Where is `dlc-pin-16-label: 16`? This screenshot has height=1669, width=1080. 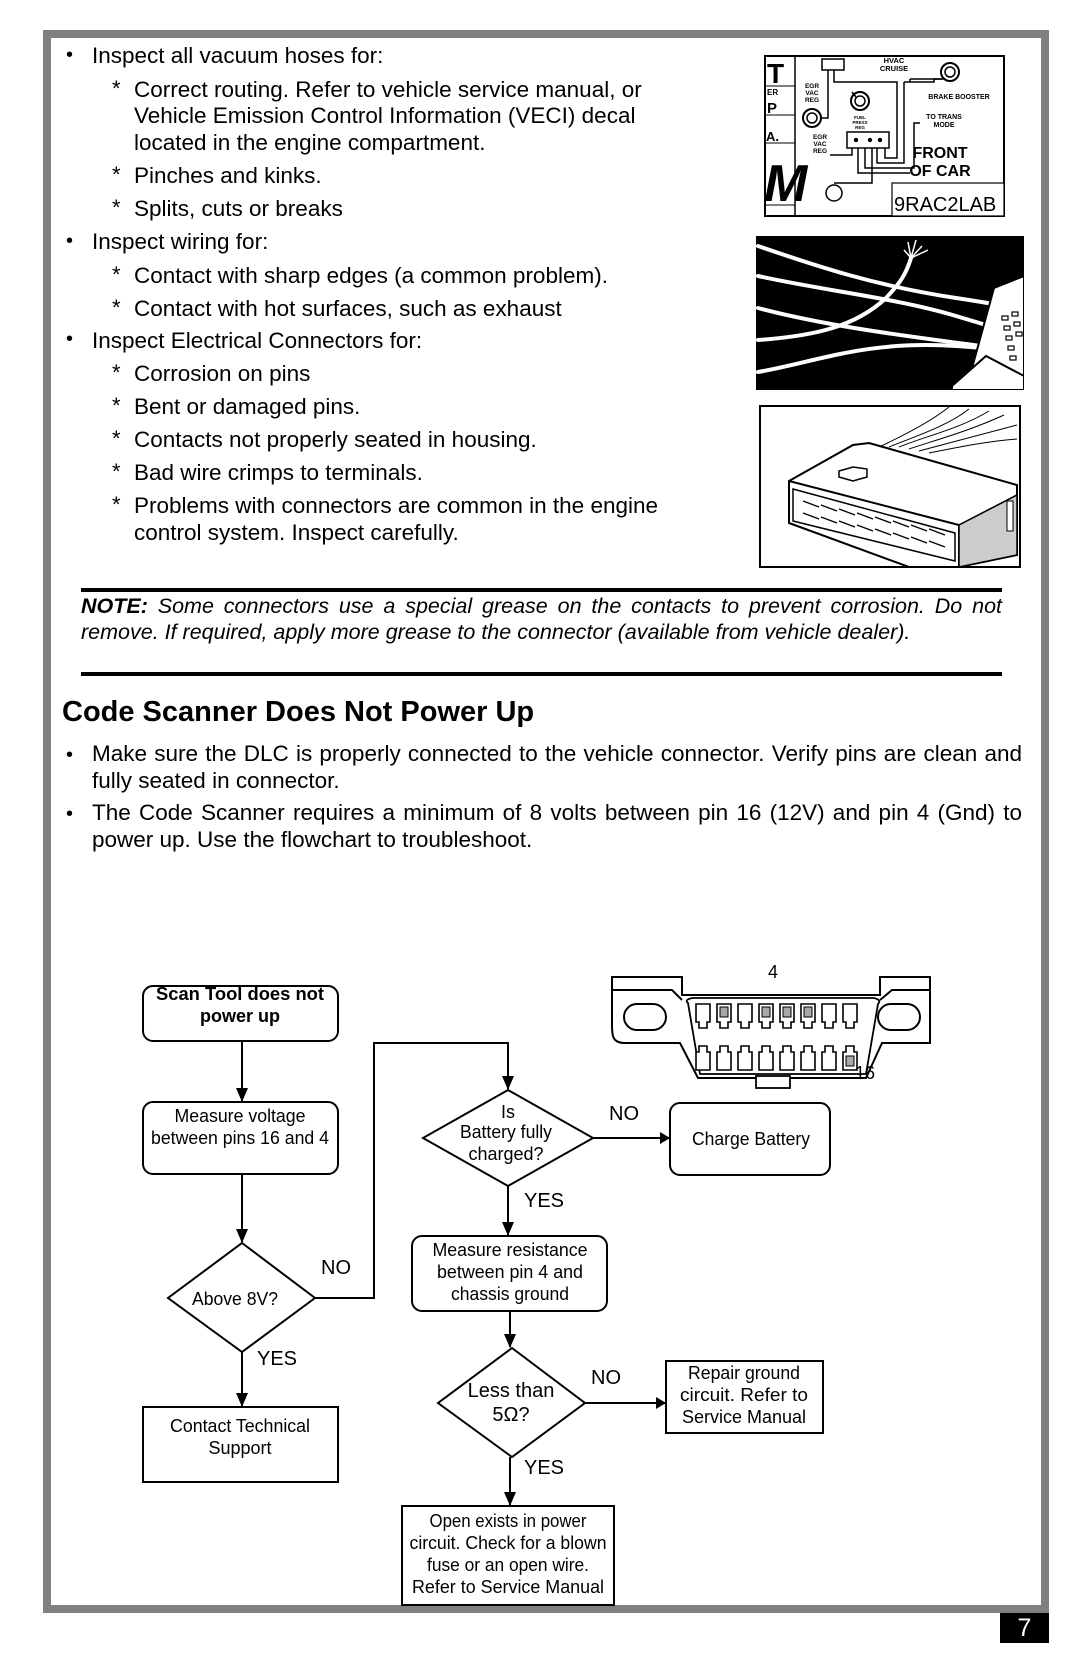 dlc-pin-16-label: 16 is located at coordinates (865, 1073).